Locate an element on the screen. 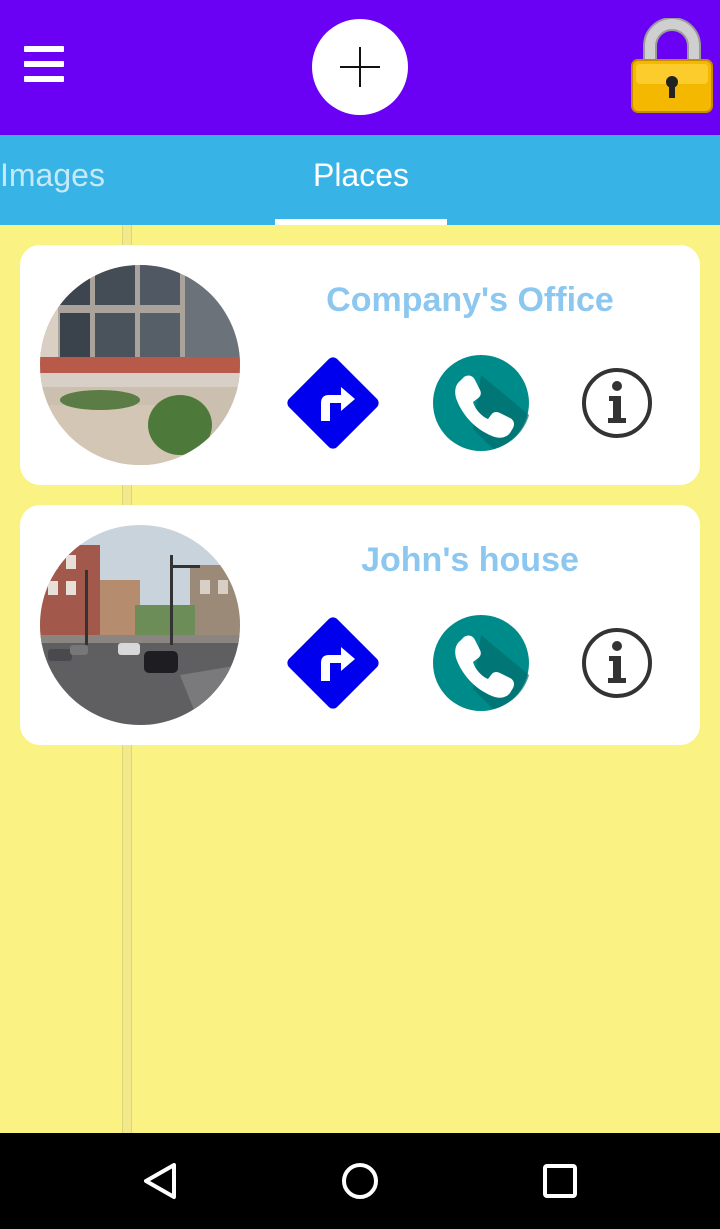 This screenshot has height=1229, width=720. top-app-bar is located at coordinates (360, 67).